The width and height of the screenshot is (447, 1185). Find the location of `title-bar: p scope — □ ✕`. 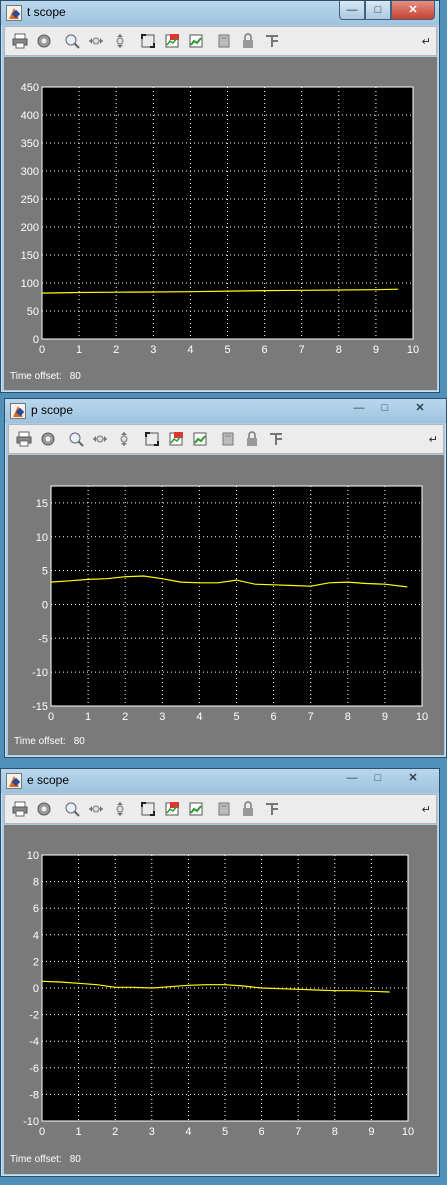

title-bar: p scope — □ ✕ is located at coordinates (225, 411).